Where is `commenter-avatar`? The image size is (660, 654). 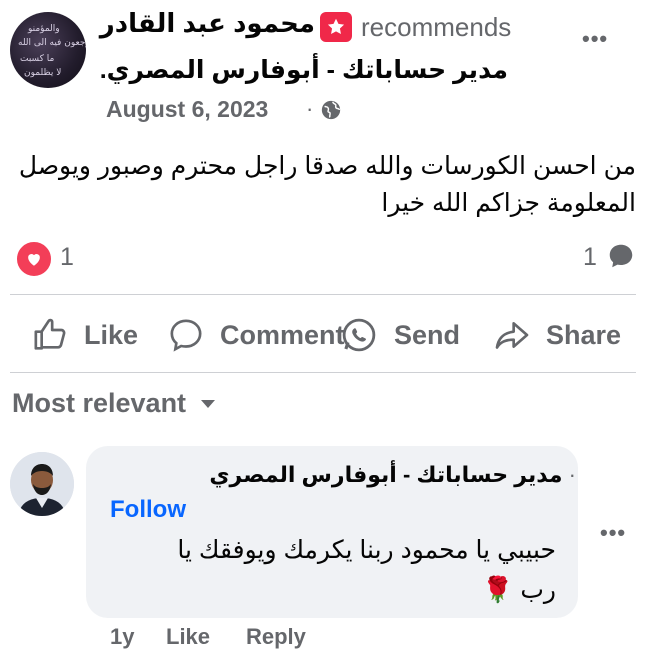 commenter-avatar is located at coordinates (42, 484).